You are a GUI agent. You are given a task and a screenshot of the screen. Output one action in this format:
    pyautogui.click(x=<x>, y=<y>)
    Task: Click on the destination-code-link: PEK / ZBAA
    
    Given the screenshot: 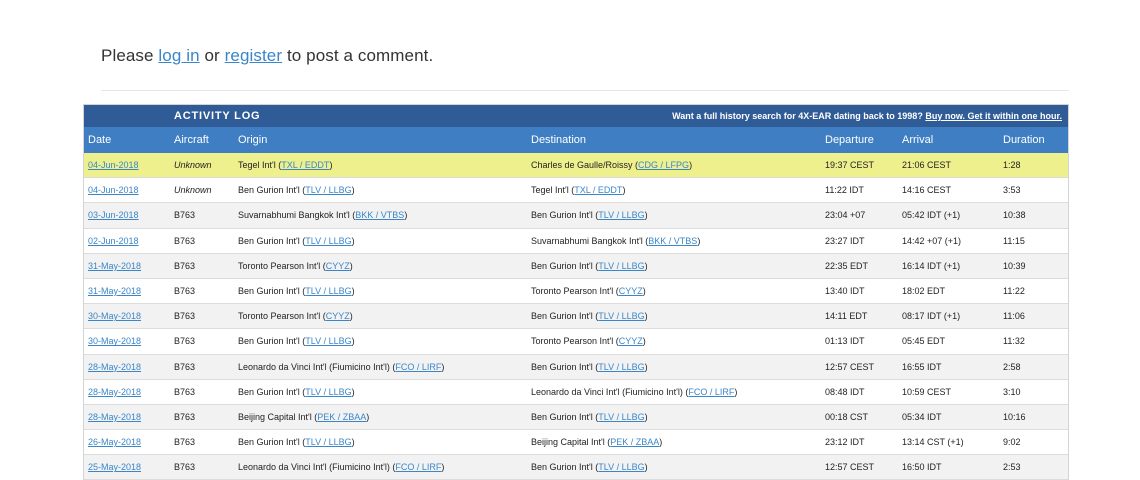 What is the action you would take?
    pyautogui.click(x=634, y=442)
    